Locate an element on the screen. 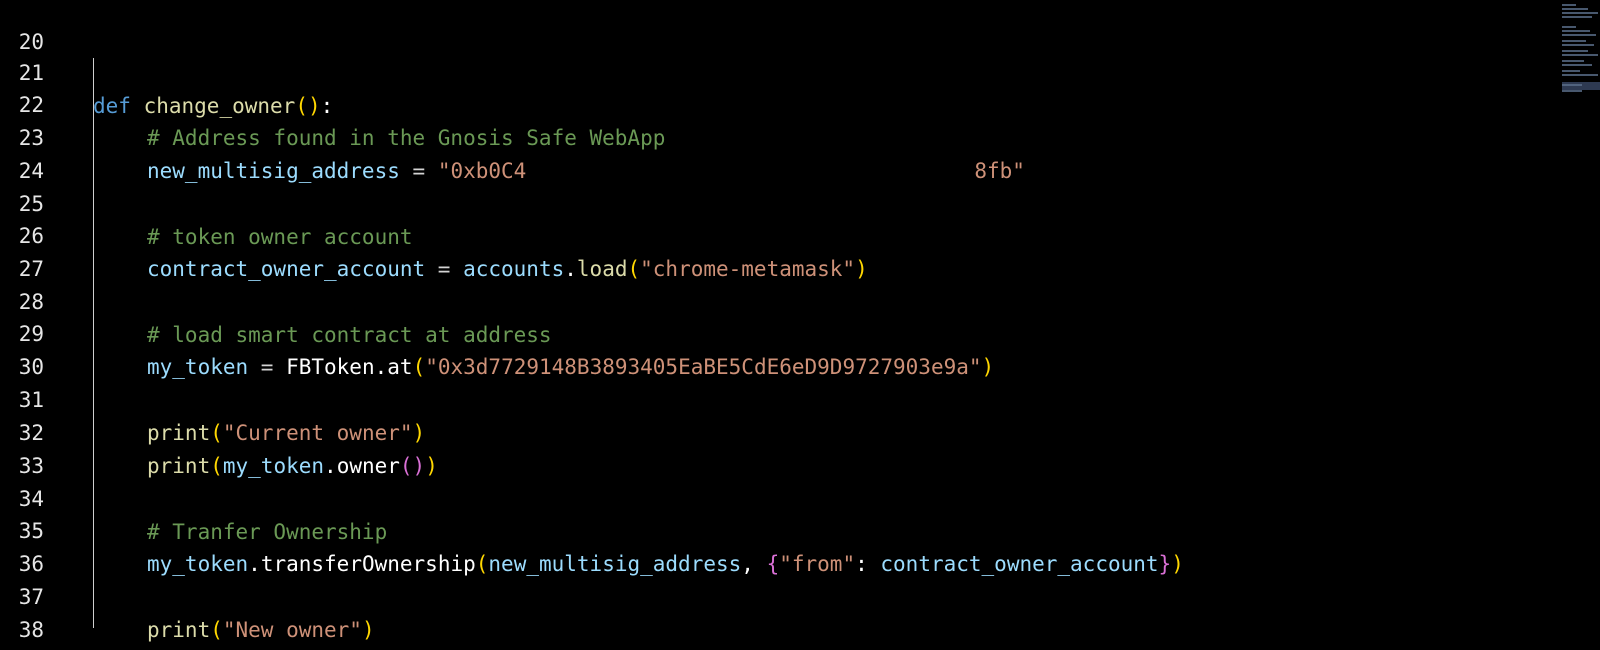  code-line: 36 is located at coordinates (770, 545).